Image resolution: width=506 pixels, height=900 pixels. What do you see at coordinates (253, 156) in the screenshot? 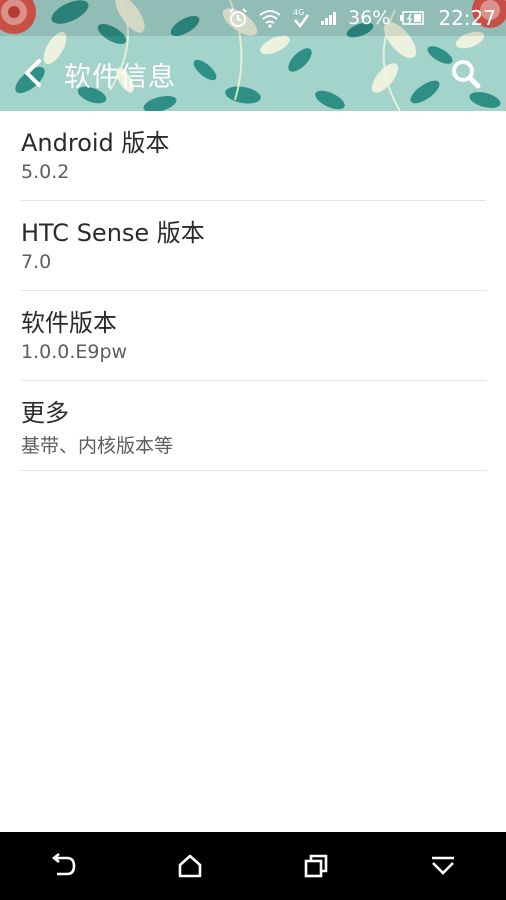
I see `list-item-android-version: Android 版本 5.0.2` at bounding box center [253, 156].